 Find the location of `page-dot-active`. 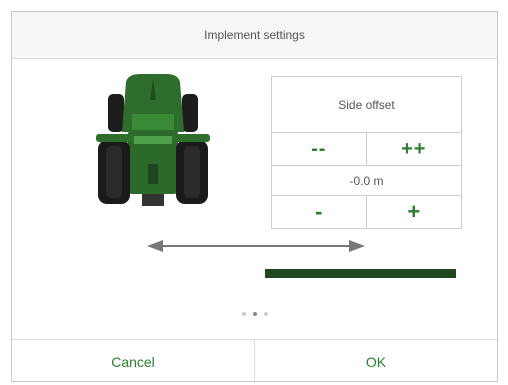

page-dot-active is located at coordinates (254, 314).